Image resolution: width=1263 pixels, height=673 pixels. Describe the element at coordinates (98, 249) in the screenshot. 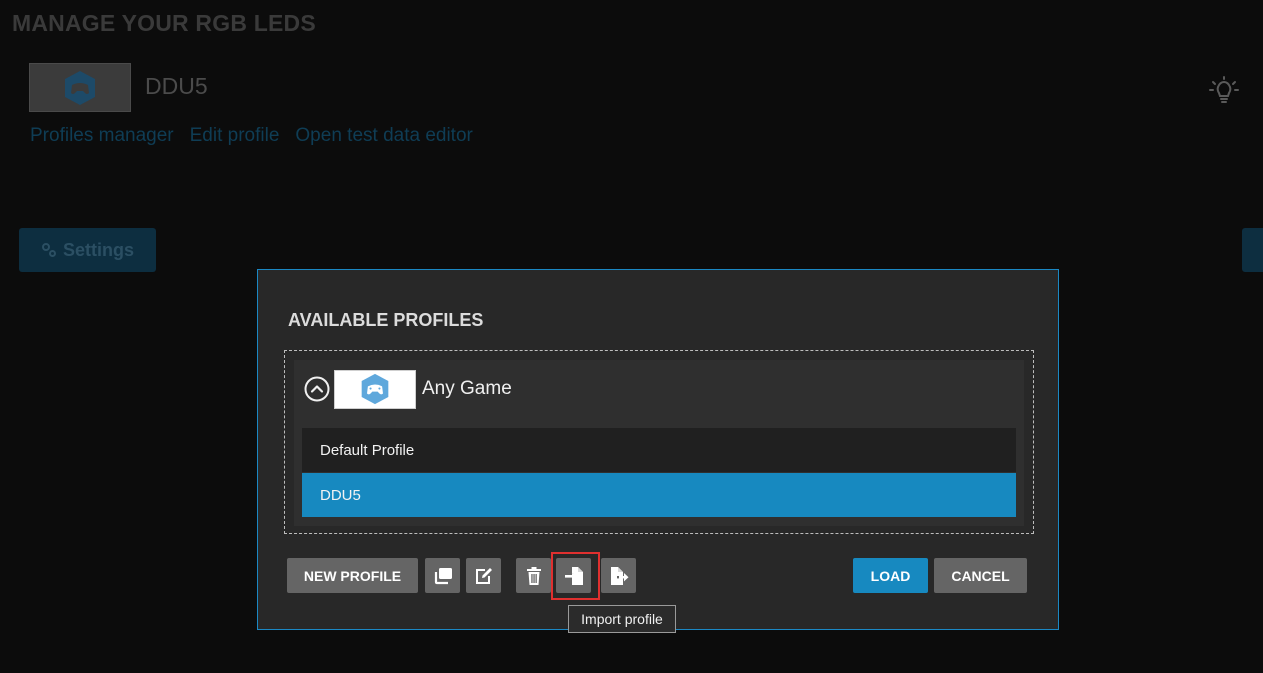

I see `settings-label: Settings` at that location.